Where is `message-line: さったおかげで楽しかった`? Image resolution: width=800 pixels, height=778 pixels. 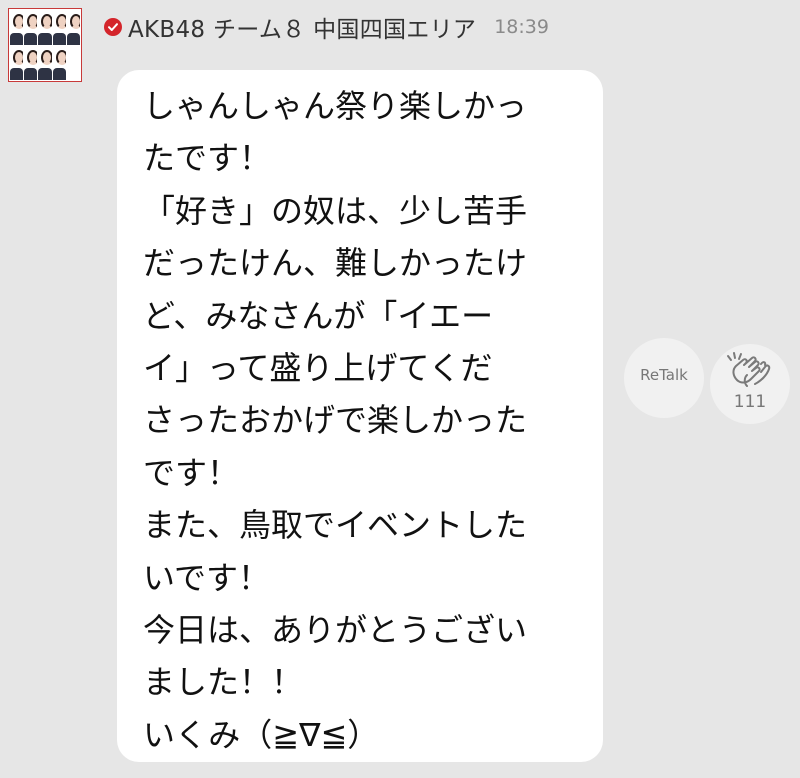
message-line: さったおかげで楽しかった is located at coordinates (335, 420).